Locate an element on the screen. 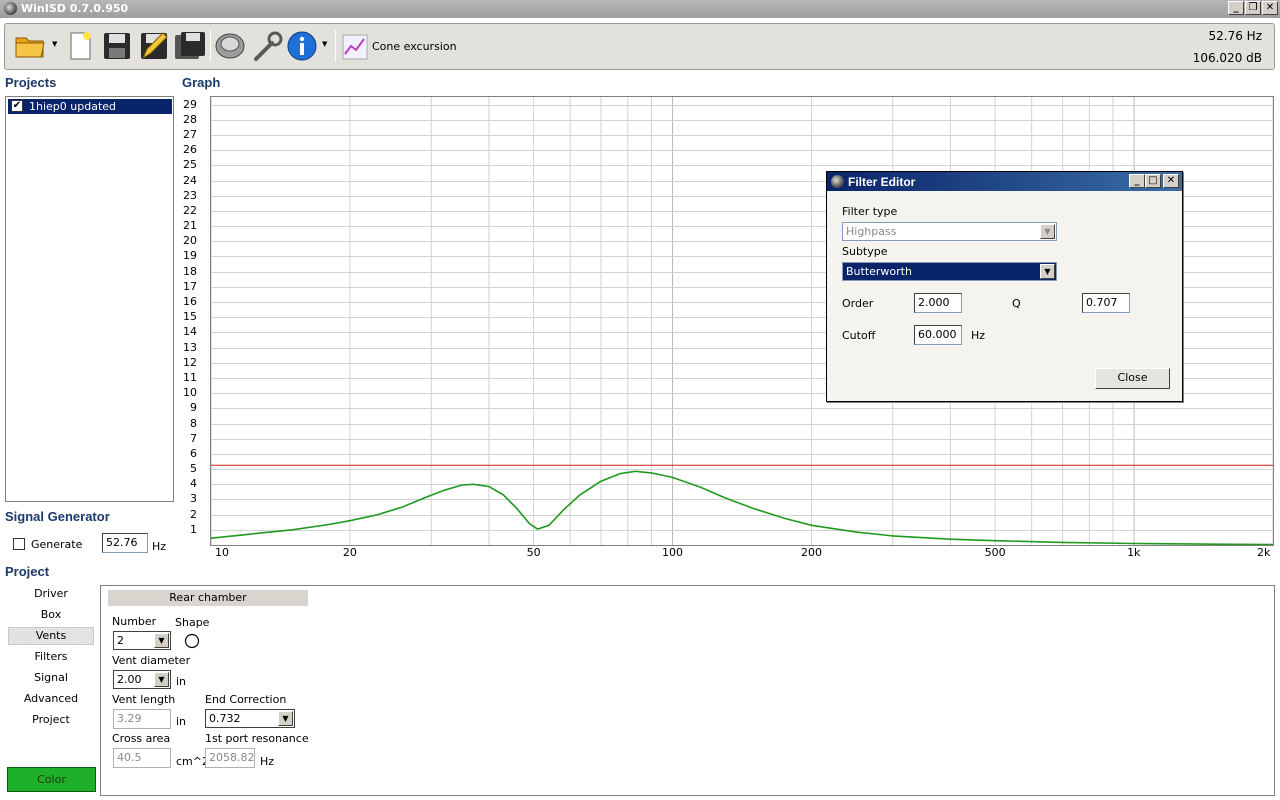 The width and height of the screenshot is (1280, 800). y-tick-label: 20 is located at coordinates (190, 241).